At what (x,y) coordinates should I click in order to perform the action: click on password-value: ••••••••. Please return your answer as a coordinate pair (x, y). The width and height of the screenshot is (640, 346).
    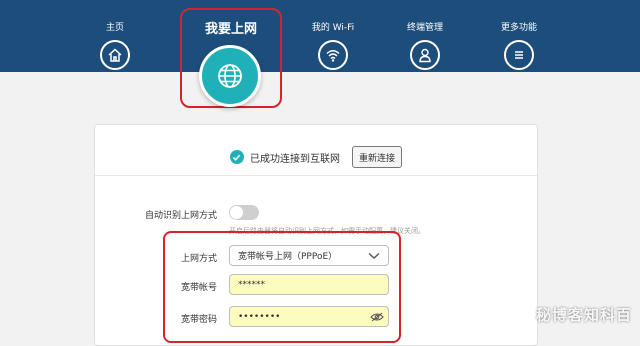
    Looking at the image, I should click on (259, 316).